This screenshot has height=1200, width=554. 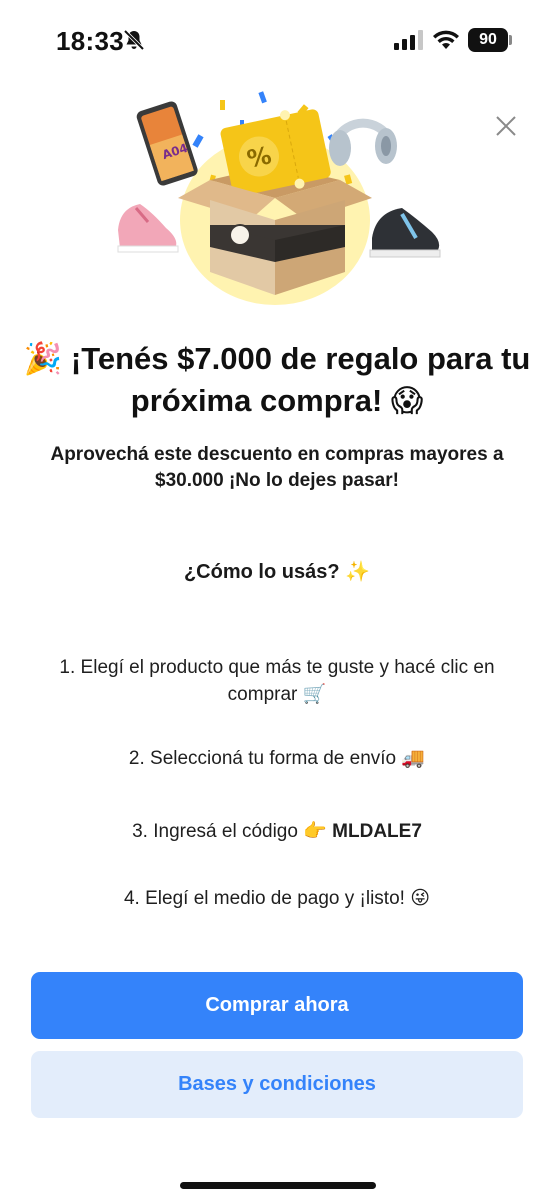 I want to click on home-indicator, so click(x=278, y=1185).